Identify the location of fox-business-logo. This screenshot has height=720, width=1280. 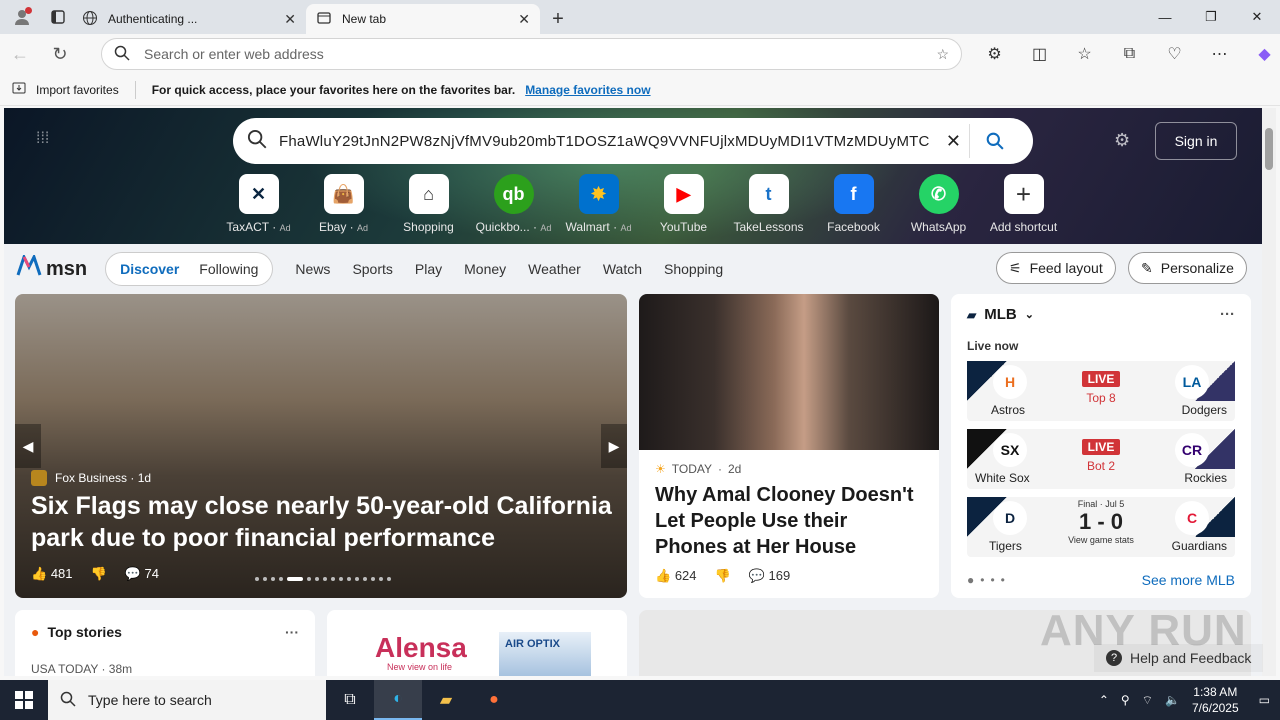
(39, 478).